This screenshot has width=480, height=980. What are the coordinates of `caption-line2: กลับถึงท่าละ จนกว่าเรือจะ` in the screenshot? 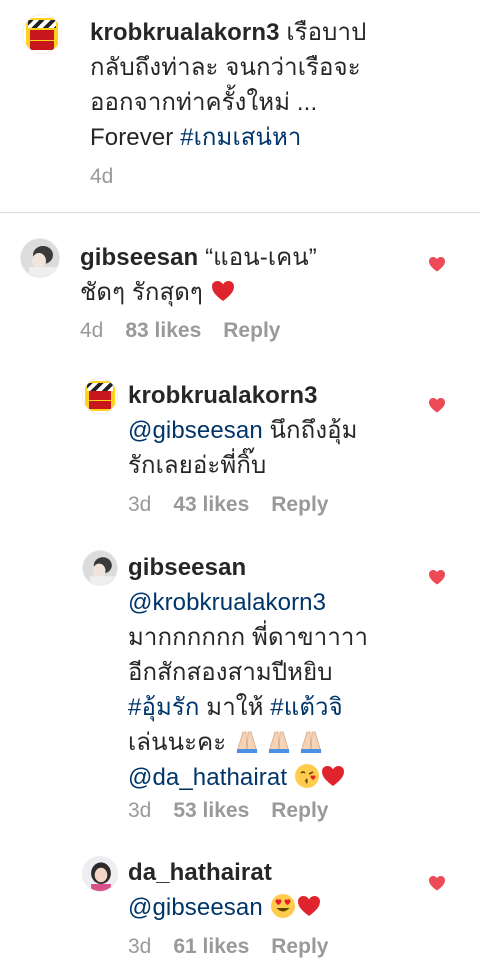 It's located at (225, 67).